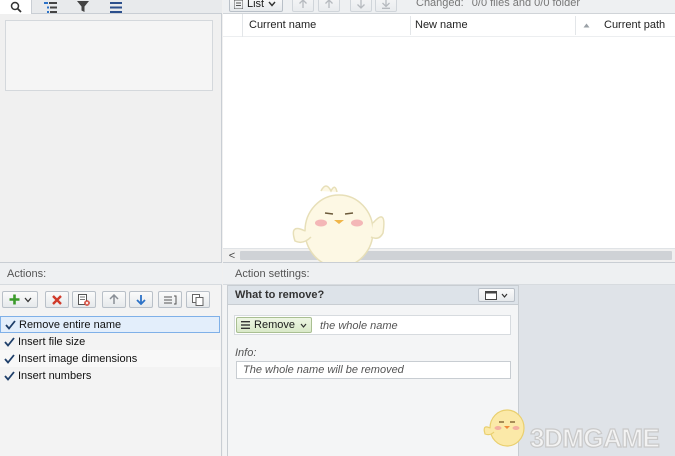 Image resolution: width=675 pixels, height=456 pixels. I want to click on list-view-icon, so click(238, 4).